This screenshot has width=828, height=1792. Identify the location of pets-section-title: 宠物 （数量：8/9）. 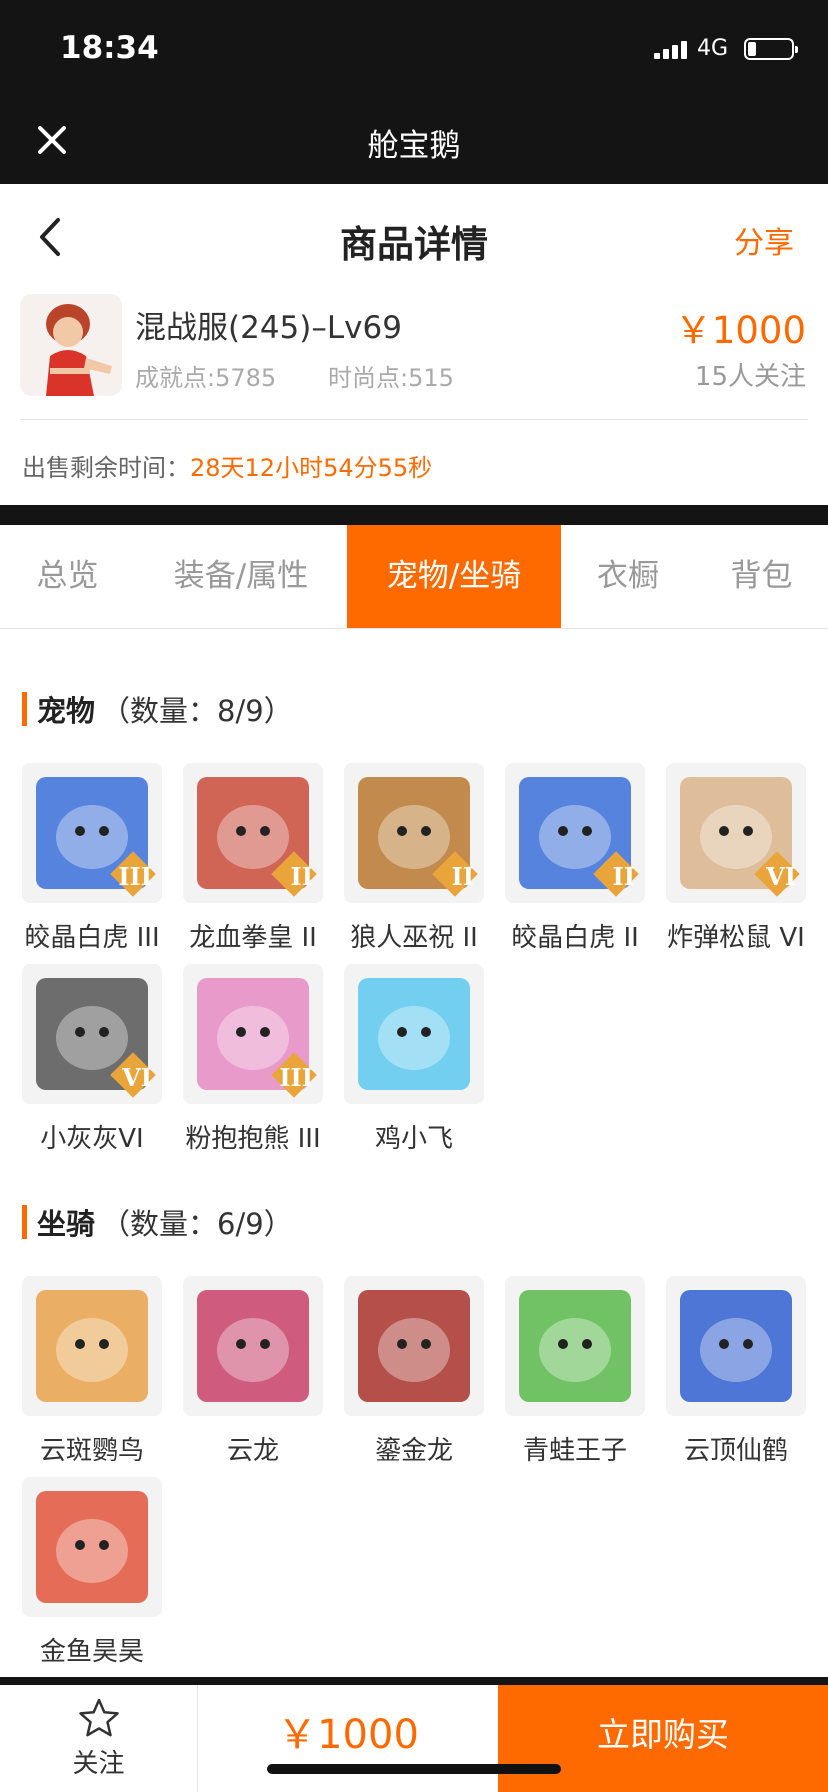
(157, 709).